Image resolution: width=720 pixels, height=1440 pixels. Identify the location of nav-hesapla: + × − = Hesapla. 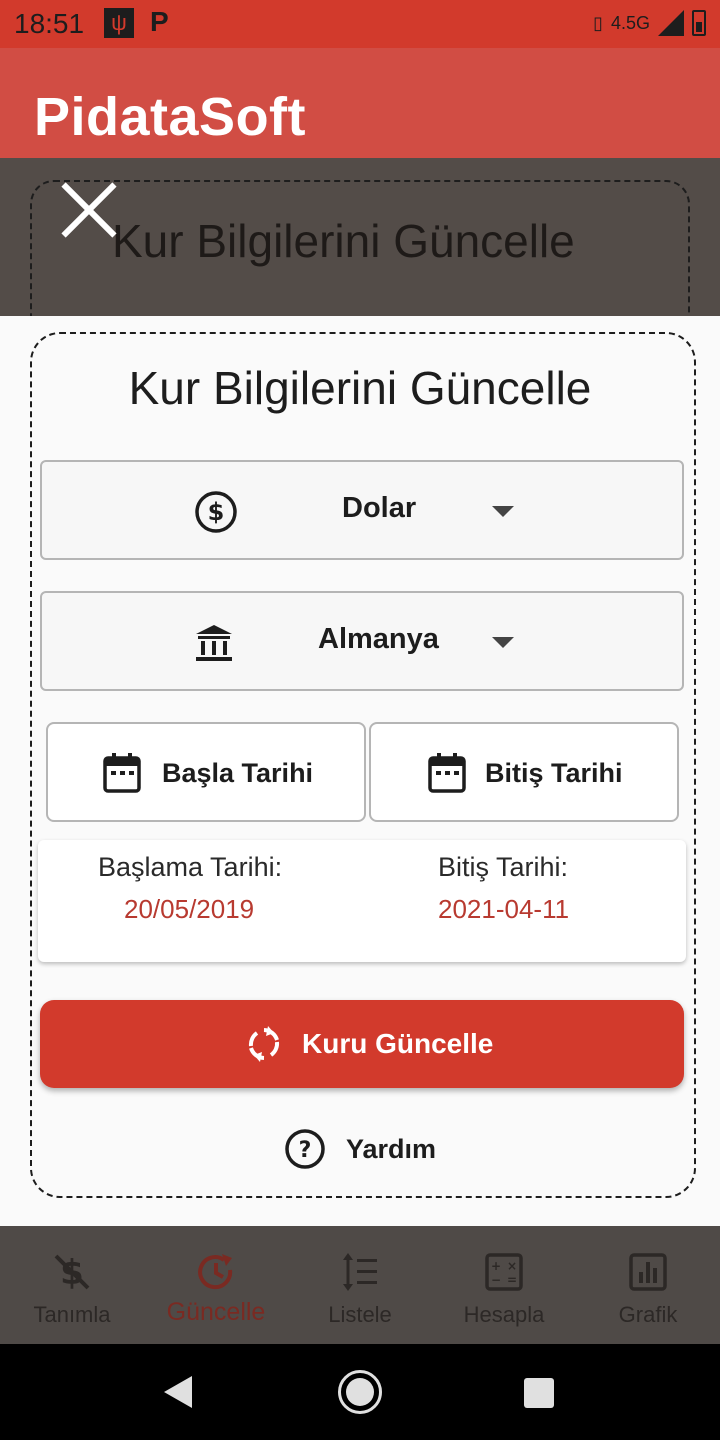
(504, 1285).